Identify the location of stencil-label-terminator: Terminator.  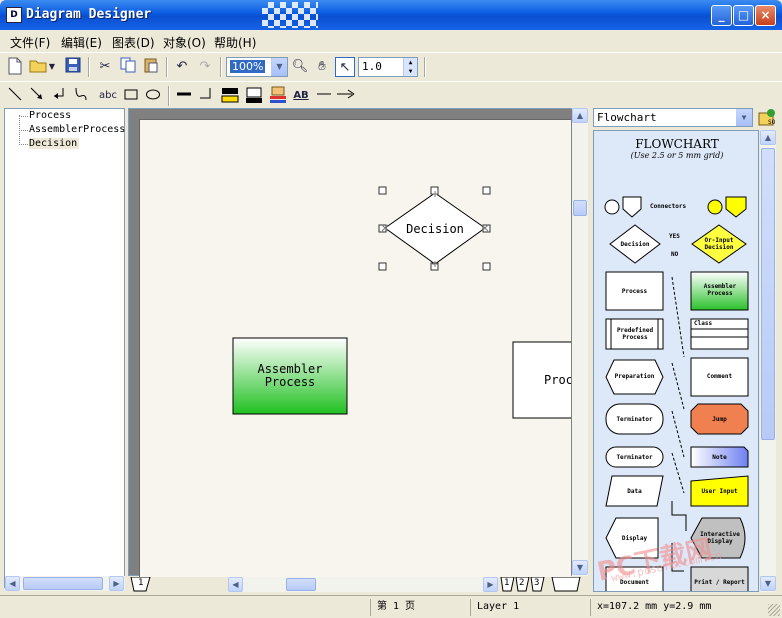
(634, 419).